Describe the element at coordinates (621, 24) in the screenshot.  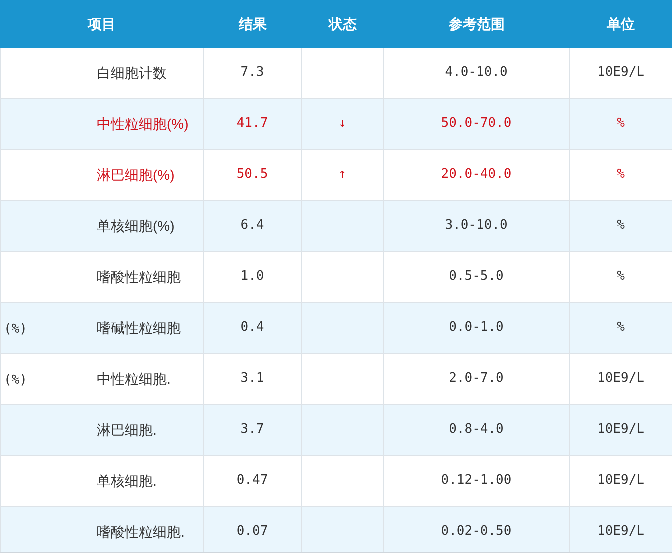
I see `column-header: 单位` at that location.